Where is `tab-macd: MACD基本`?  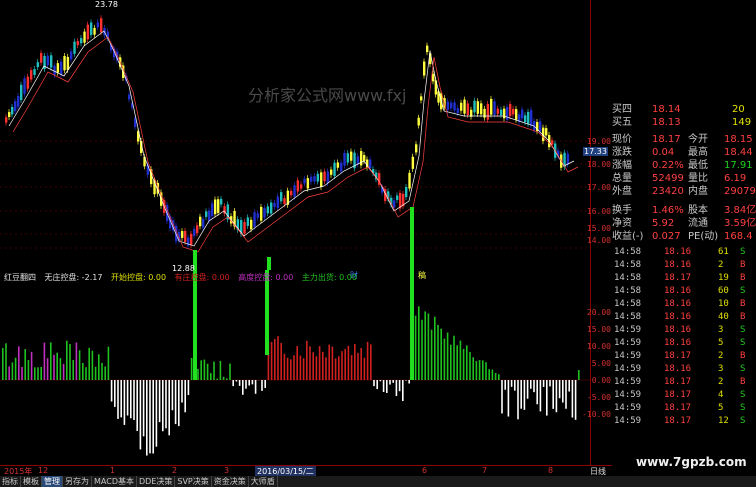 tab-macd: MACD基本 is located at coordinates (114, 481).